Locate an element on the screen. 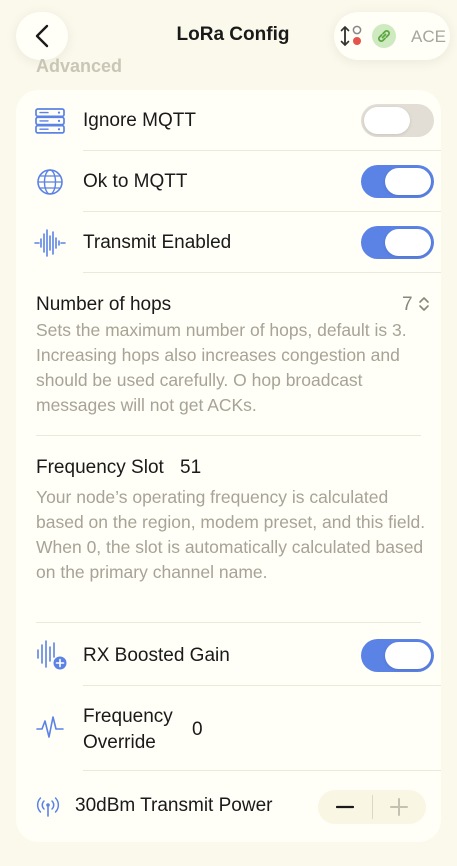  plus-icon is located at coordinates (399, 807).